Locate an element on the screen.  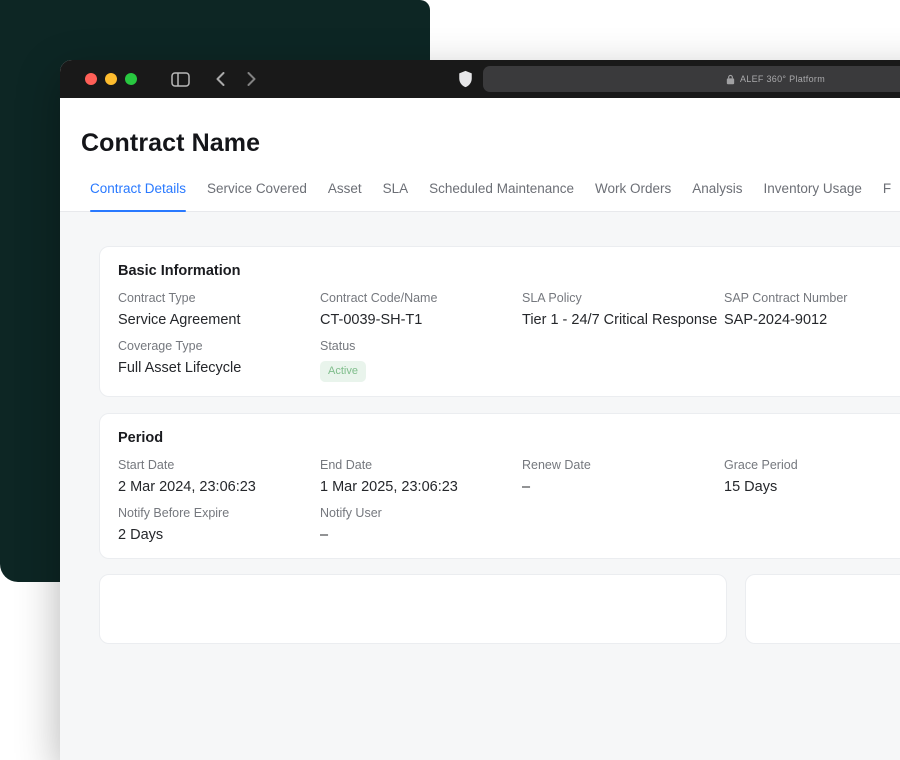
window-controls is located at coordinates (111, 79).